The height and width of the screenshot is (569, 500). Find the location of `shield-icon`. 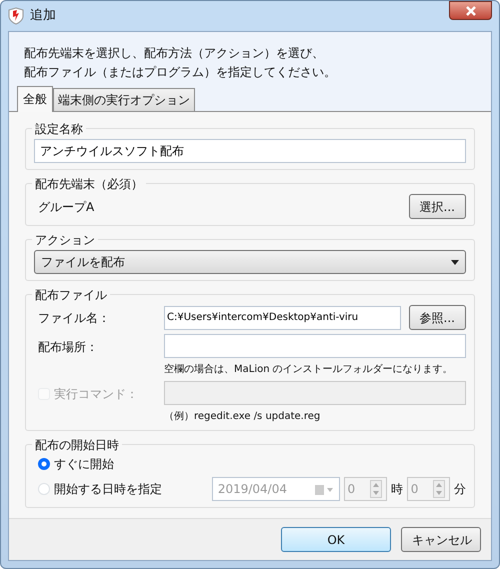

shield-icon is located at coordinates (16, 16).